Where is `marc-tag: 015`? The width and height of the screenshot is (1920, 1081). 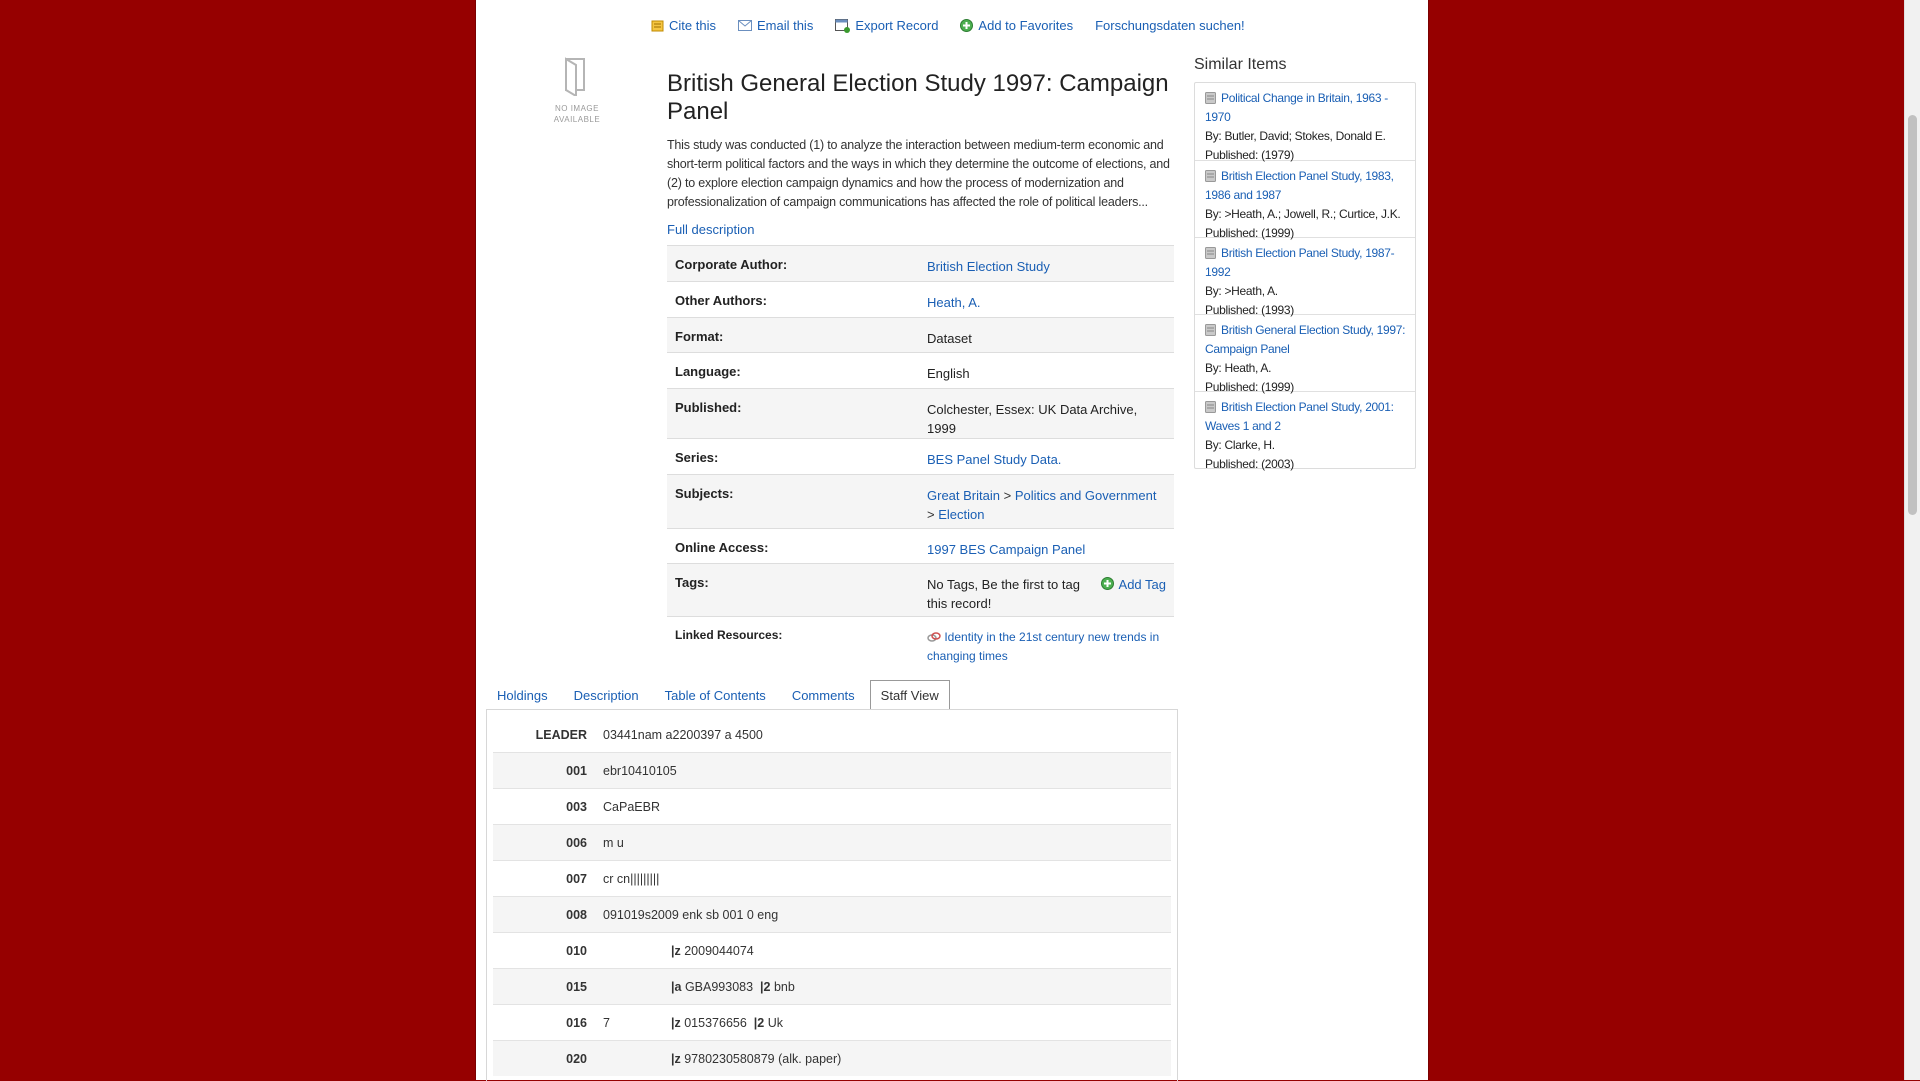
marc-tag: 015 is located at coordinates (548, 986).